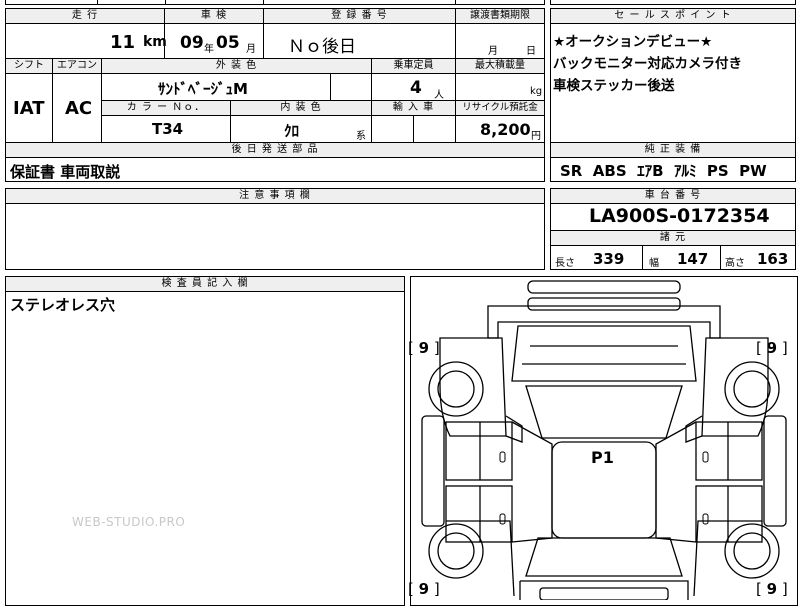 Image resolution: width=800 pixels, height=606 pixels. I want to click on interior-color-value: ｸﾛ, so click(292, 131).